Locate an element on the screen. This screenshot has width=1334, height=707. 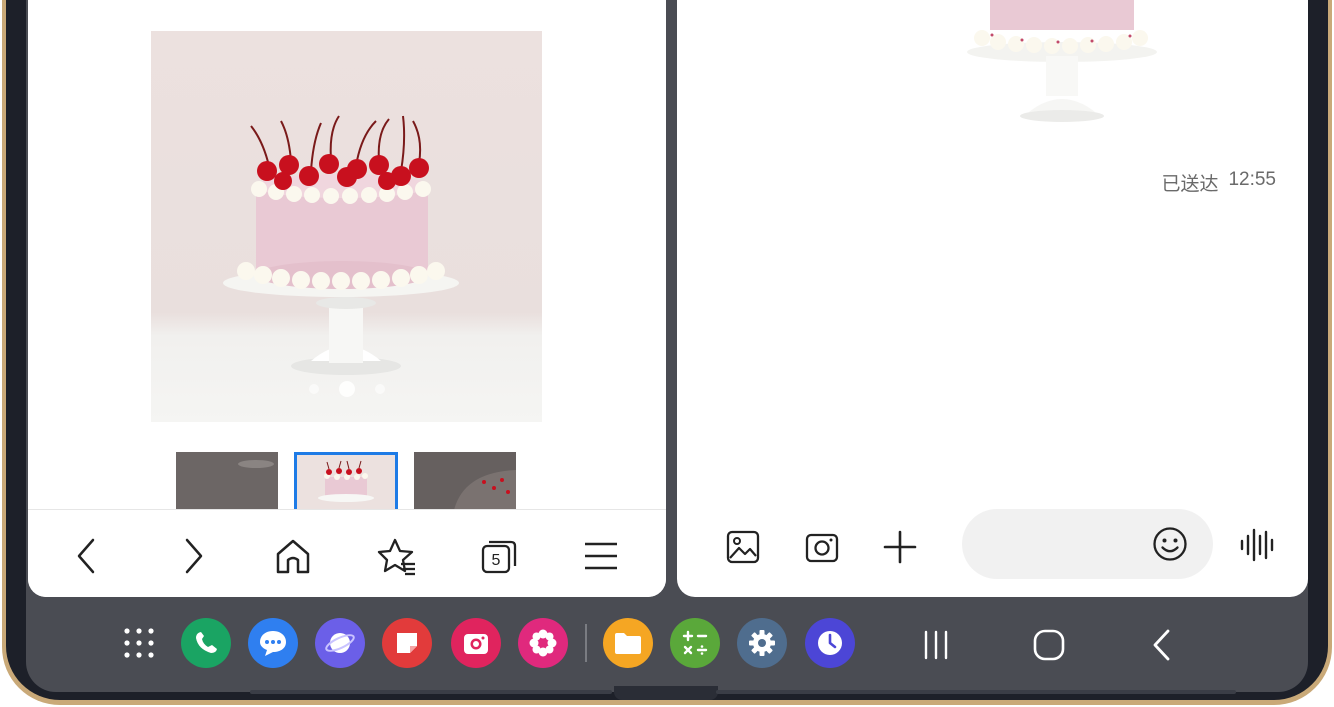
calculator-icon is located at coordinates (695, 642).